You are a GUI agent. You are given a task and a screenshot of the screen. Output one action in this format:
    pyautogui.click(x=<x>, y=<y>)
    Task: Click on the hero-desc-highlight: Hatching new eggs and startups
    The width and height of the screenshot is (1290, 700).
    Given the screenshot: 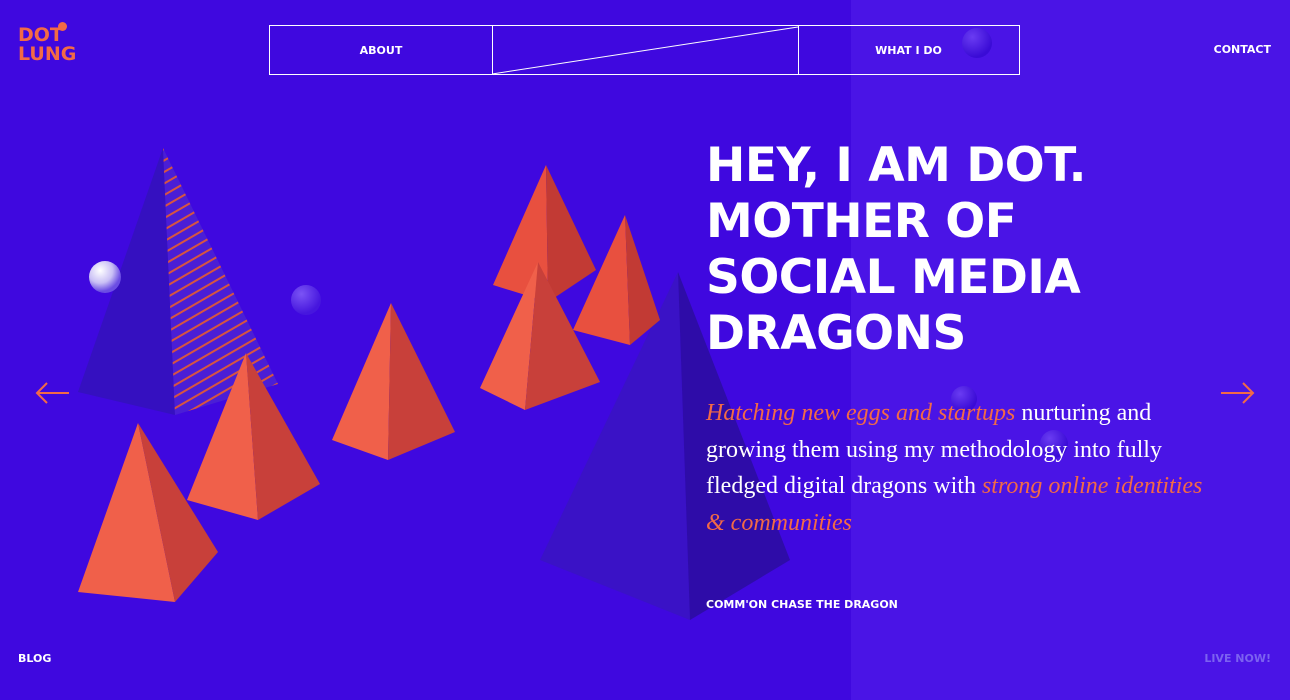 What is the action you would take?
    pyautogui.click(x=861, y=413)
    